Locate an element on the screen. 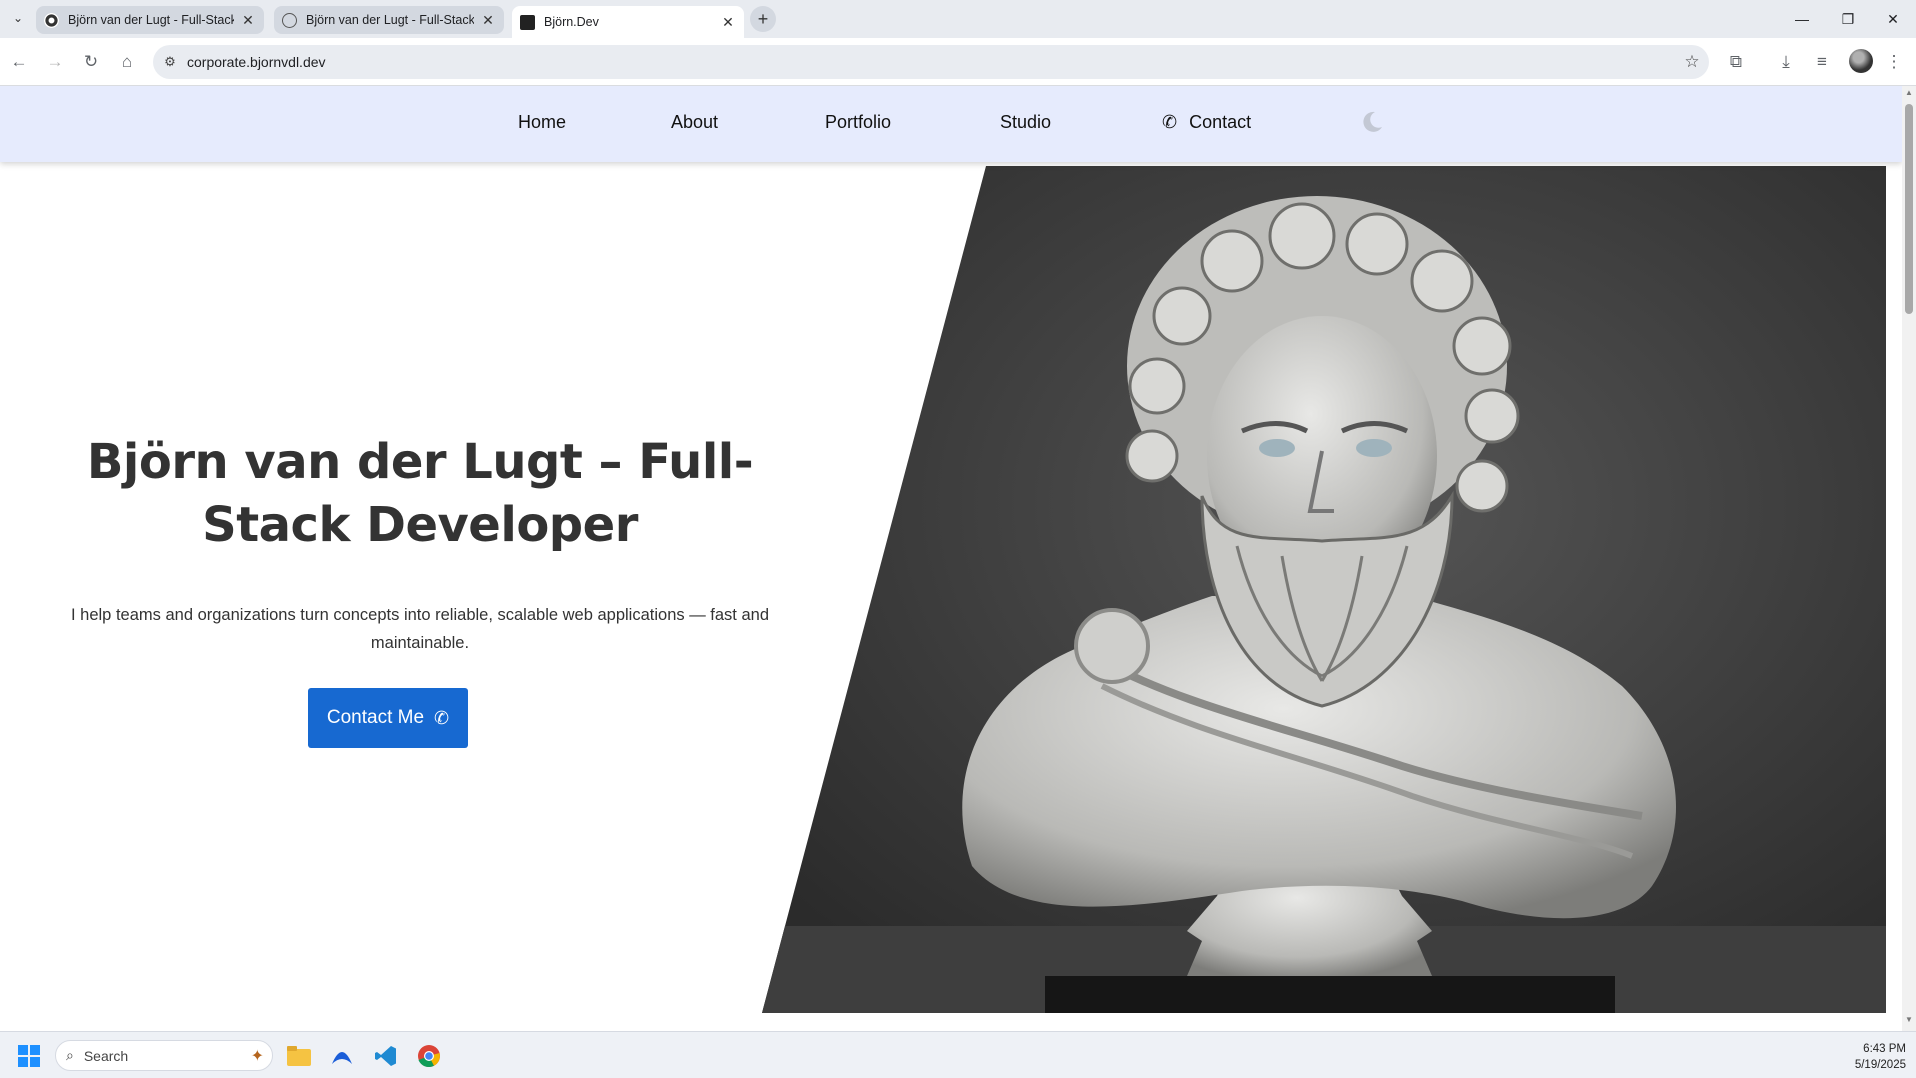 The height and width of the screenshot is (1078, 1916). hero-title-line-1: Björn van der Lugt – Full- is located at coordinates (420, 462).